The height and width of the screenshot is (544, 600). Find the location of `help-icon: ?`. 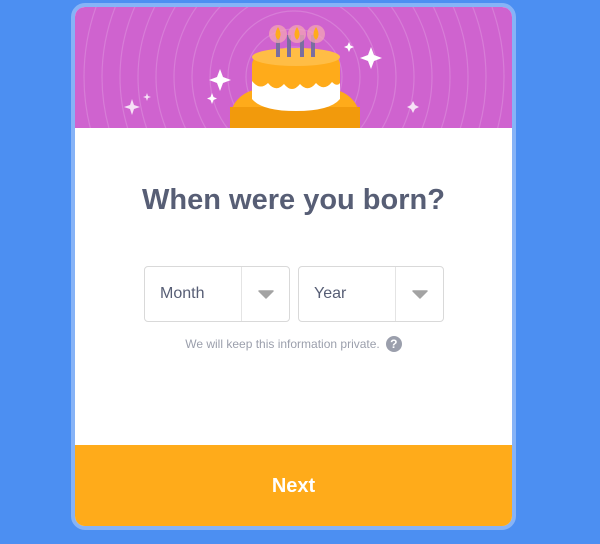

help-icon: ? is located at coordinates (393, 344).